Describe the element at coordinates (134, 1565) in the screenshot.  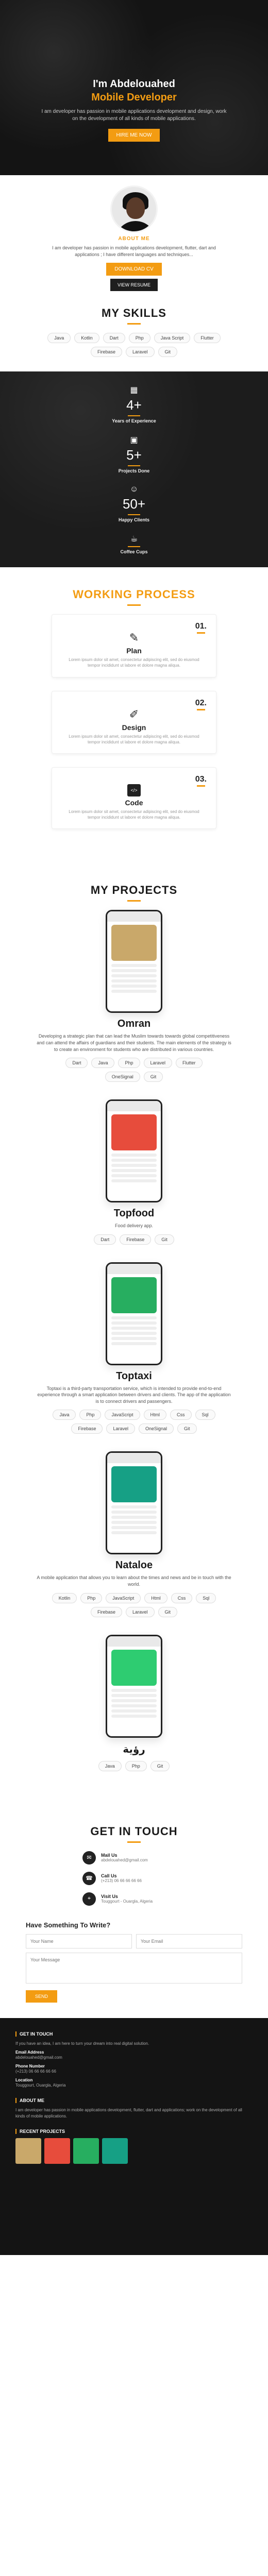
I see `project-title: Nataloe` at that location.